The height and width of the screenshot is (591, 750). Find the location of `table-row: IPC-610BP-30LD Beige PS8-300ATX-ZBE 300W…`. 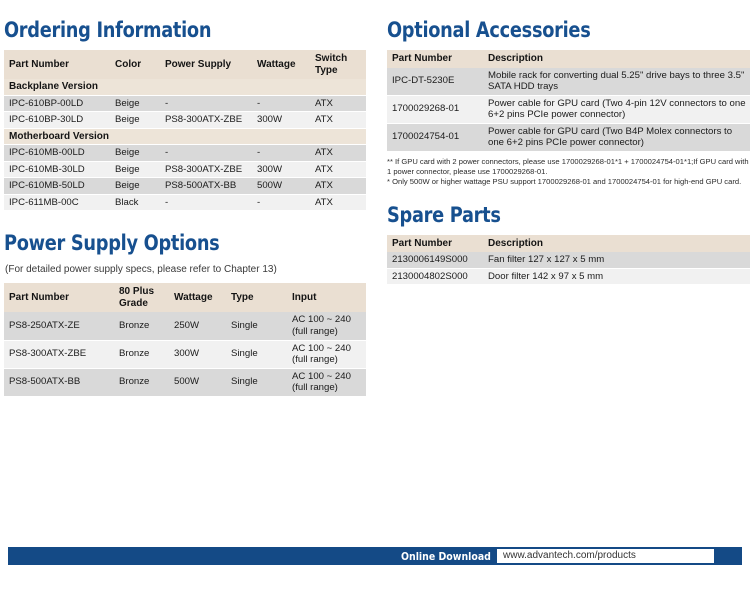

table-row: IPC-610BP-30LD Beige PS8-300ATX-ZBE 300W… is located at coordinates (185, 120).